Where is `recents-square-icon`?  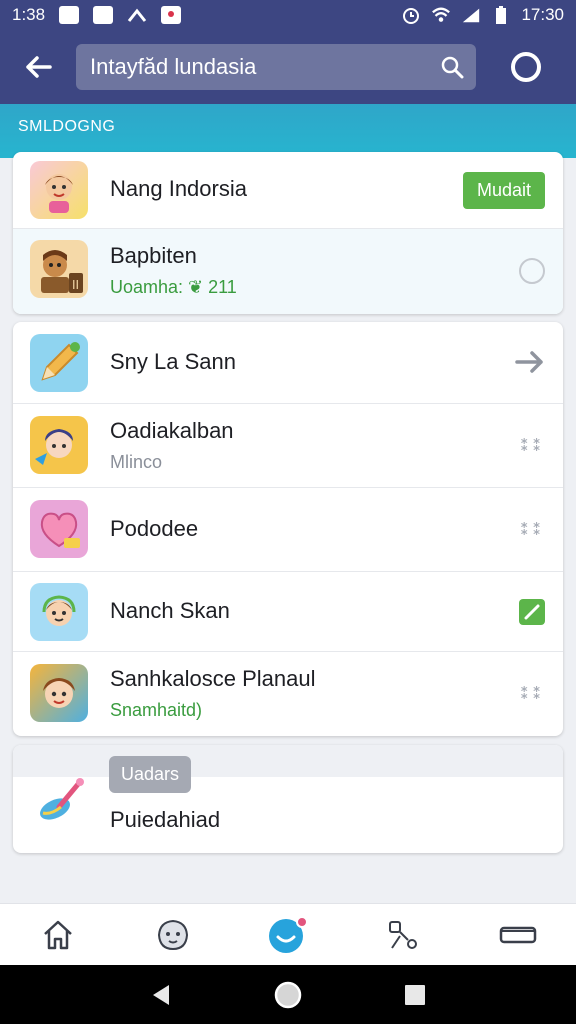
recents-square-icon is located at coordinates (415, 995).